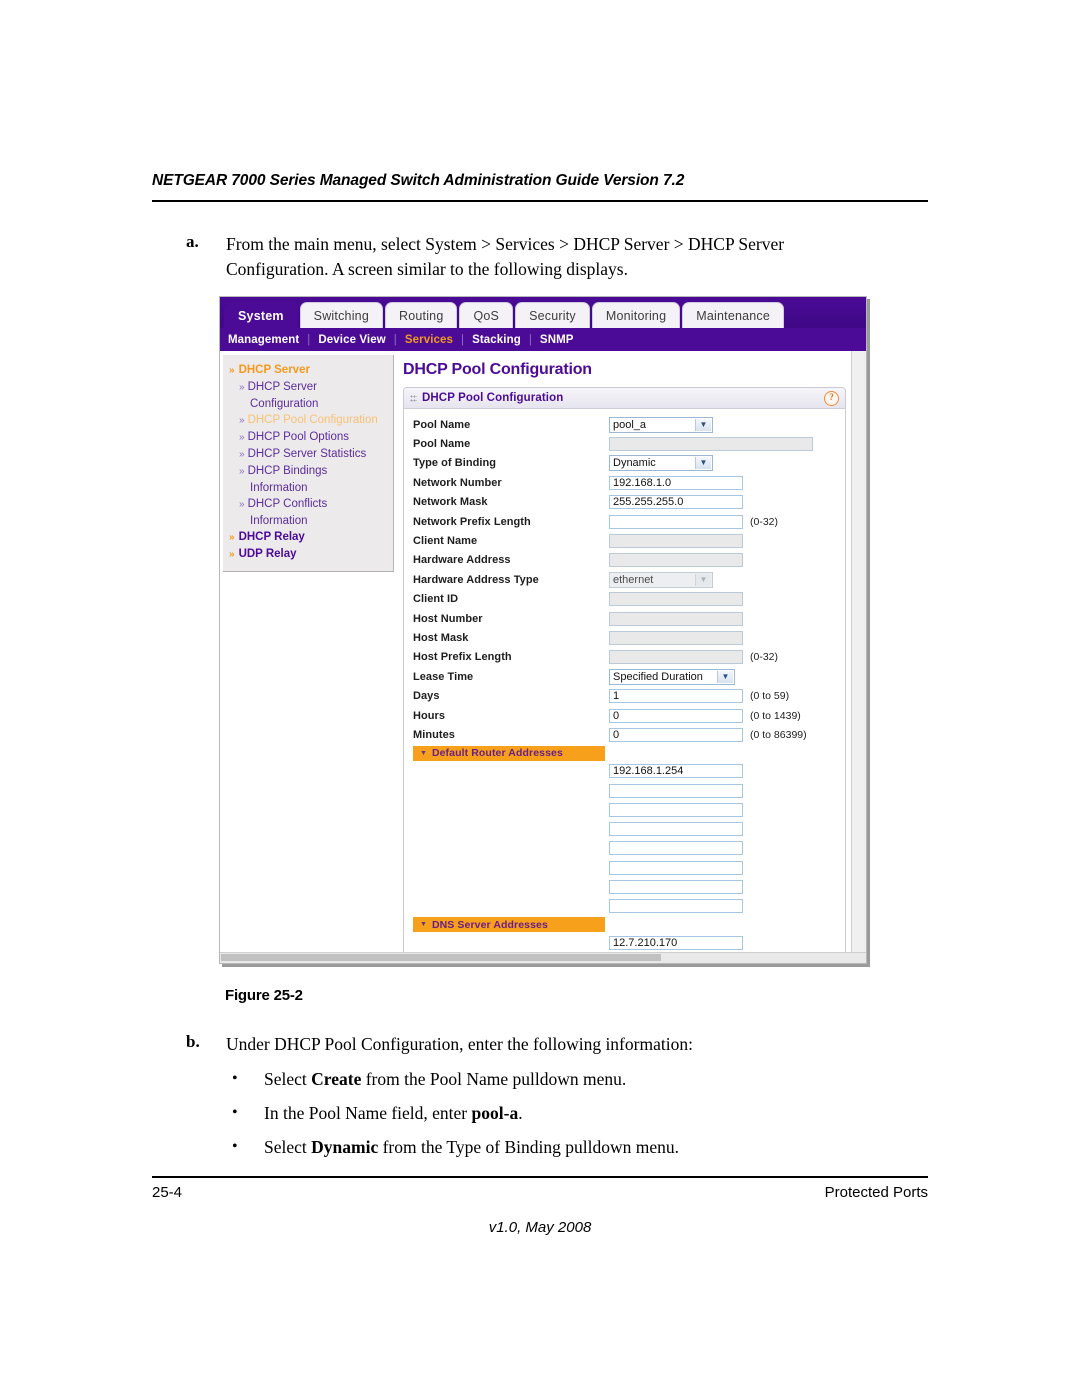 This screenshot has width=1080, height=1397. What do you see at coordinates (308, 554) in the screenshot?
I see `sidebar-item-udp-relay: » UDP Relay` at bounding box center [308, 554].